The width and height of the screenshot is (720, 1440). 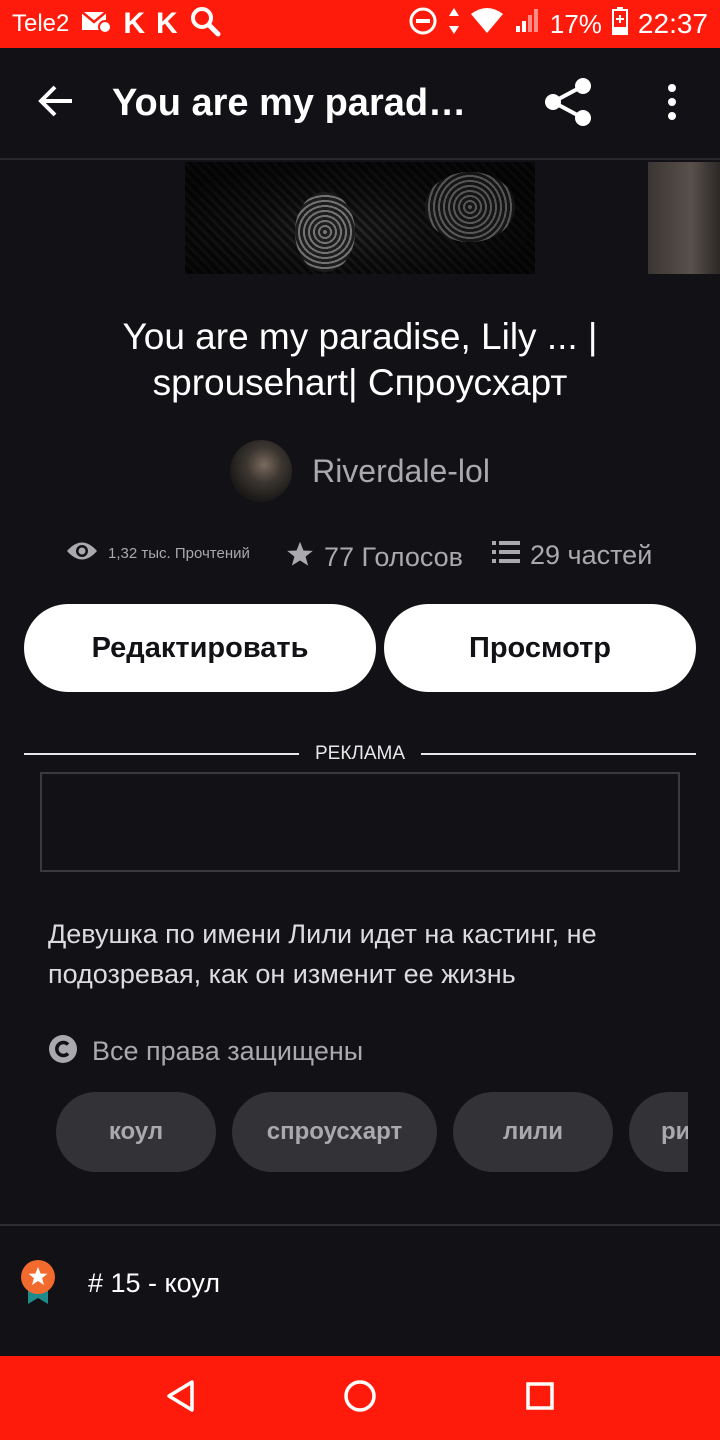 I want to click on signal-icon, so click(x=527, y=24).